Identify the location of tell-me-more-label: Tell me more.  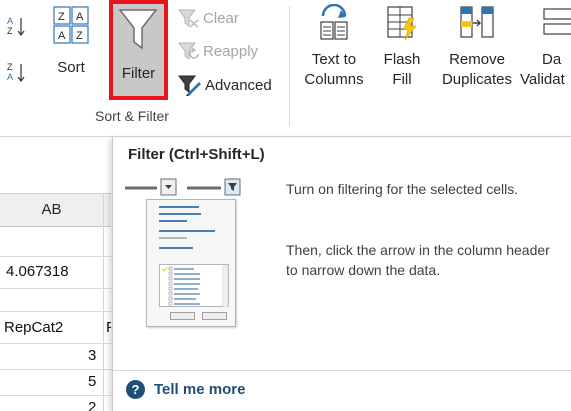
(200, 389).